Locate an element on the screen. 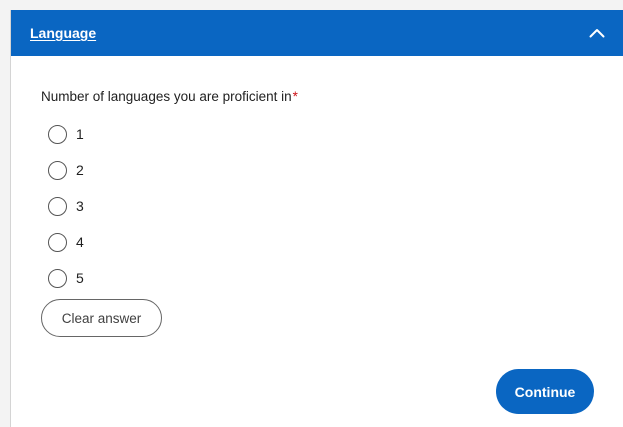 Image resolution: width=623 pixels, height=427 pixels. radio-option-label: 3 is located at coordinates (80, 206).